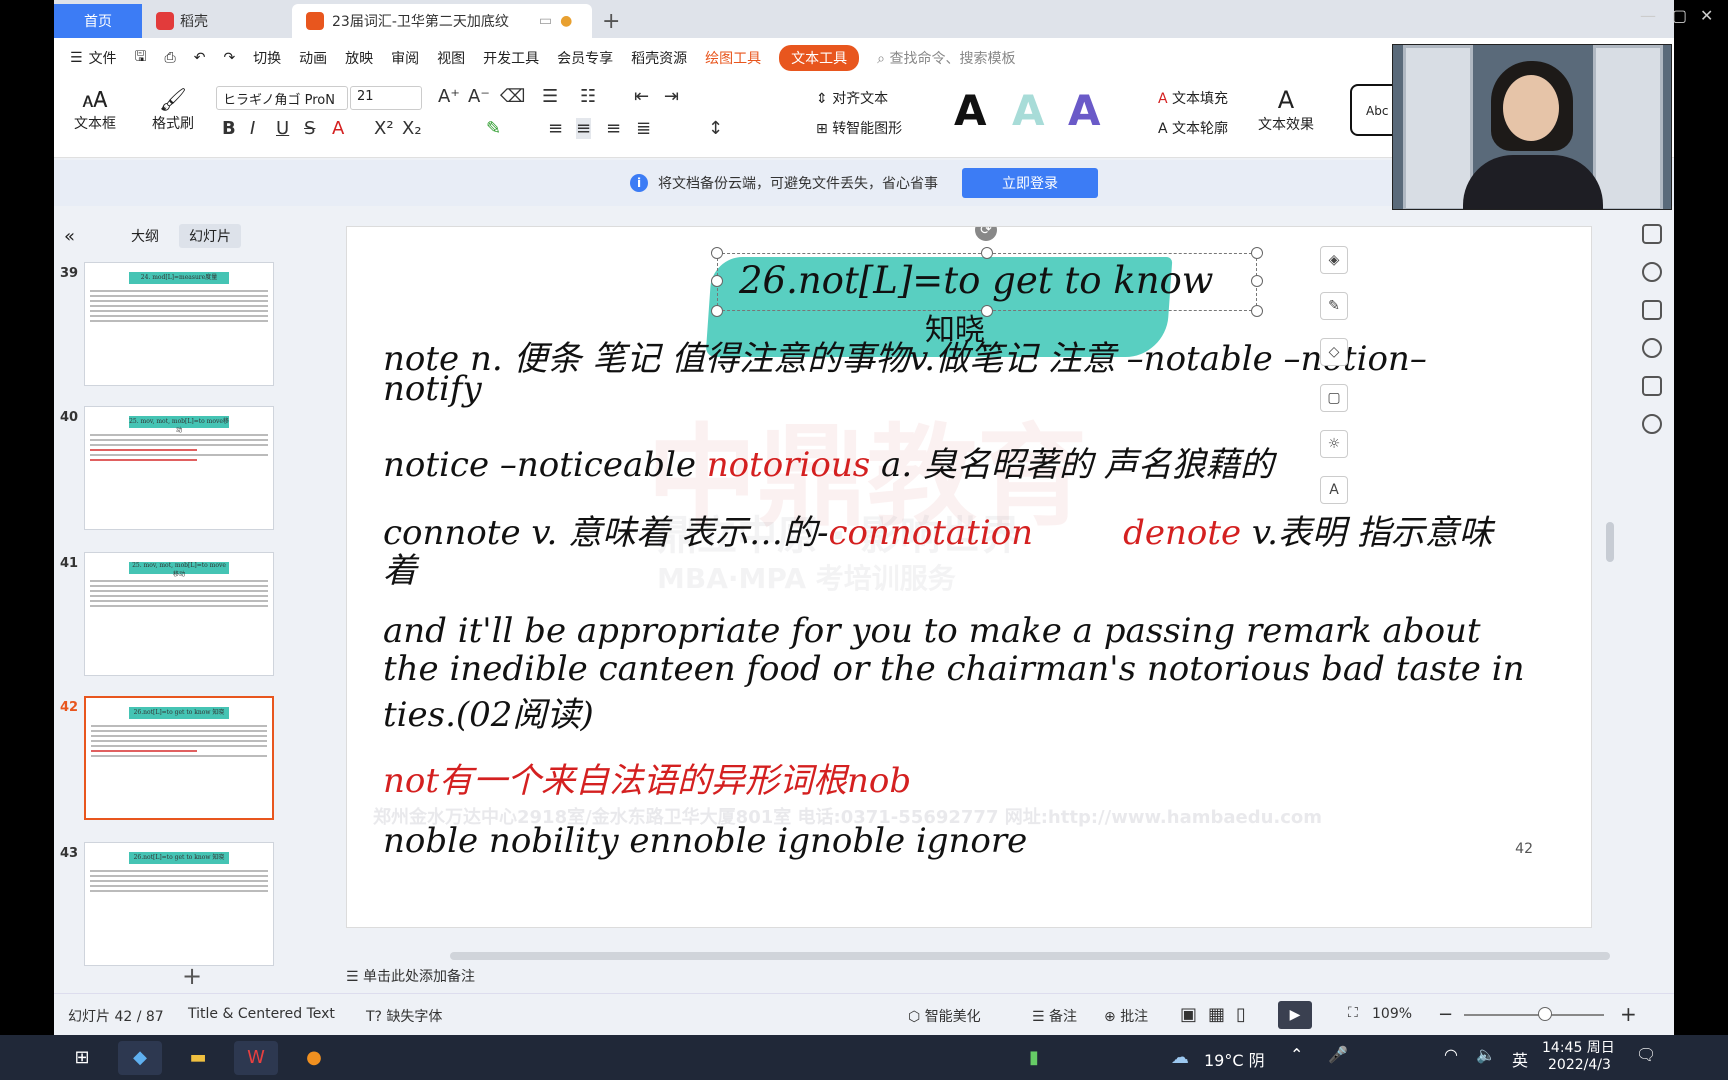 This screenshot has height=1080, width=1728. What do you see at coordinates (1353, 1013) in the screenshot?
I see `fit-window-icon: ⛶` at bounding box center [1353, 1013].